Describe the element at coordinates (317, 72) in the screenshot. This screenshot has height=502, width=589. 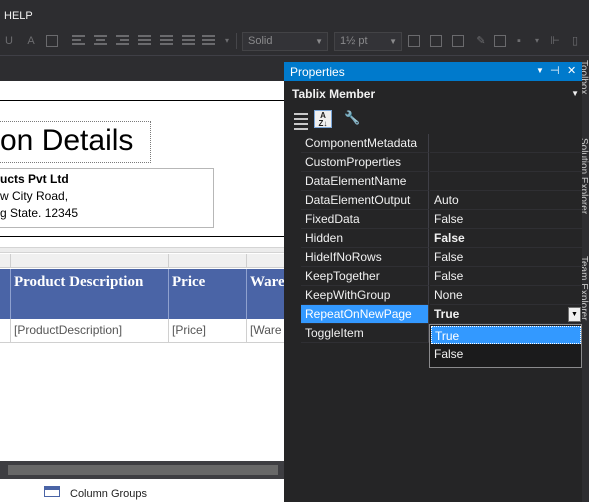
I see `properties-title: Properties` at that location.